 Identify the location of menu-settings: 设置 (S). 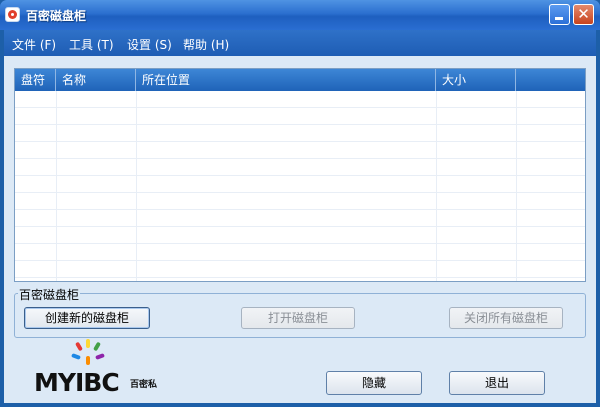
(149, 44).